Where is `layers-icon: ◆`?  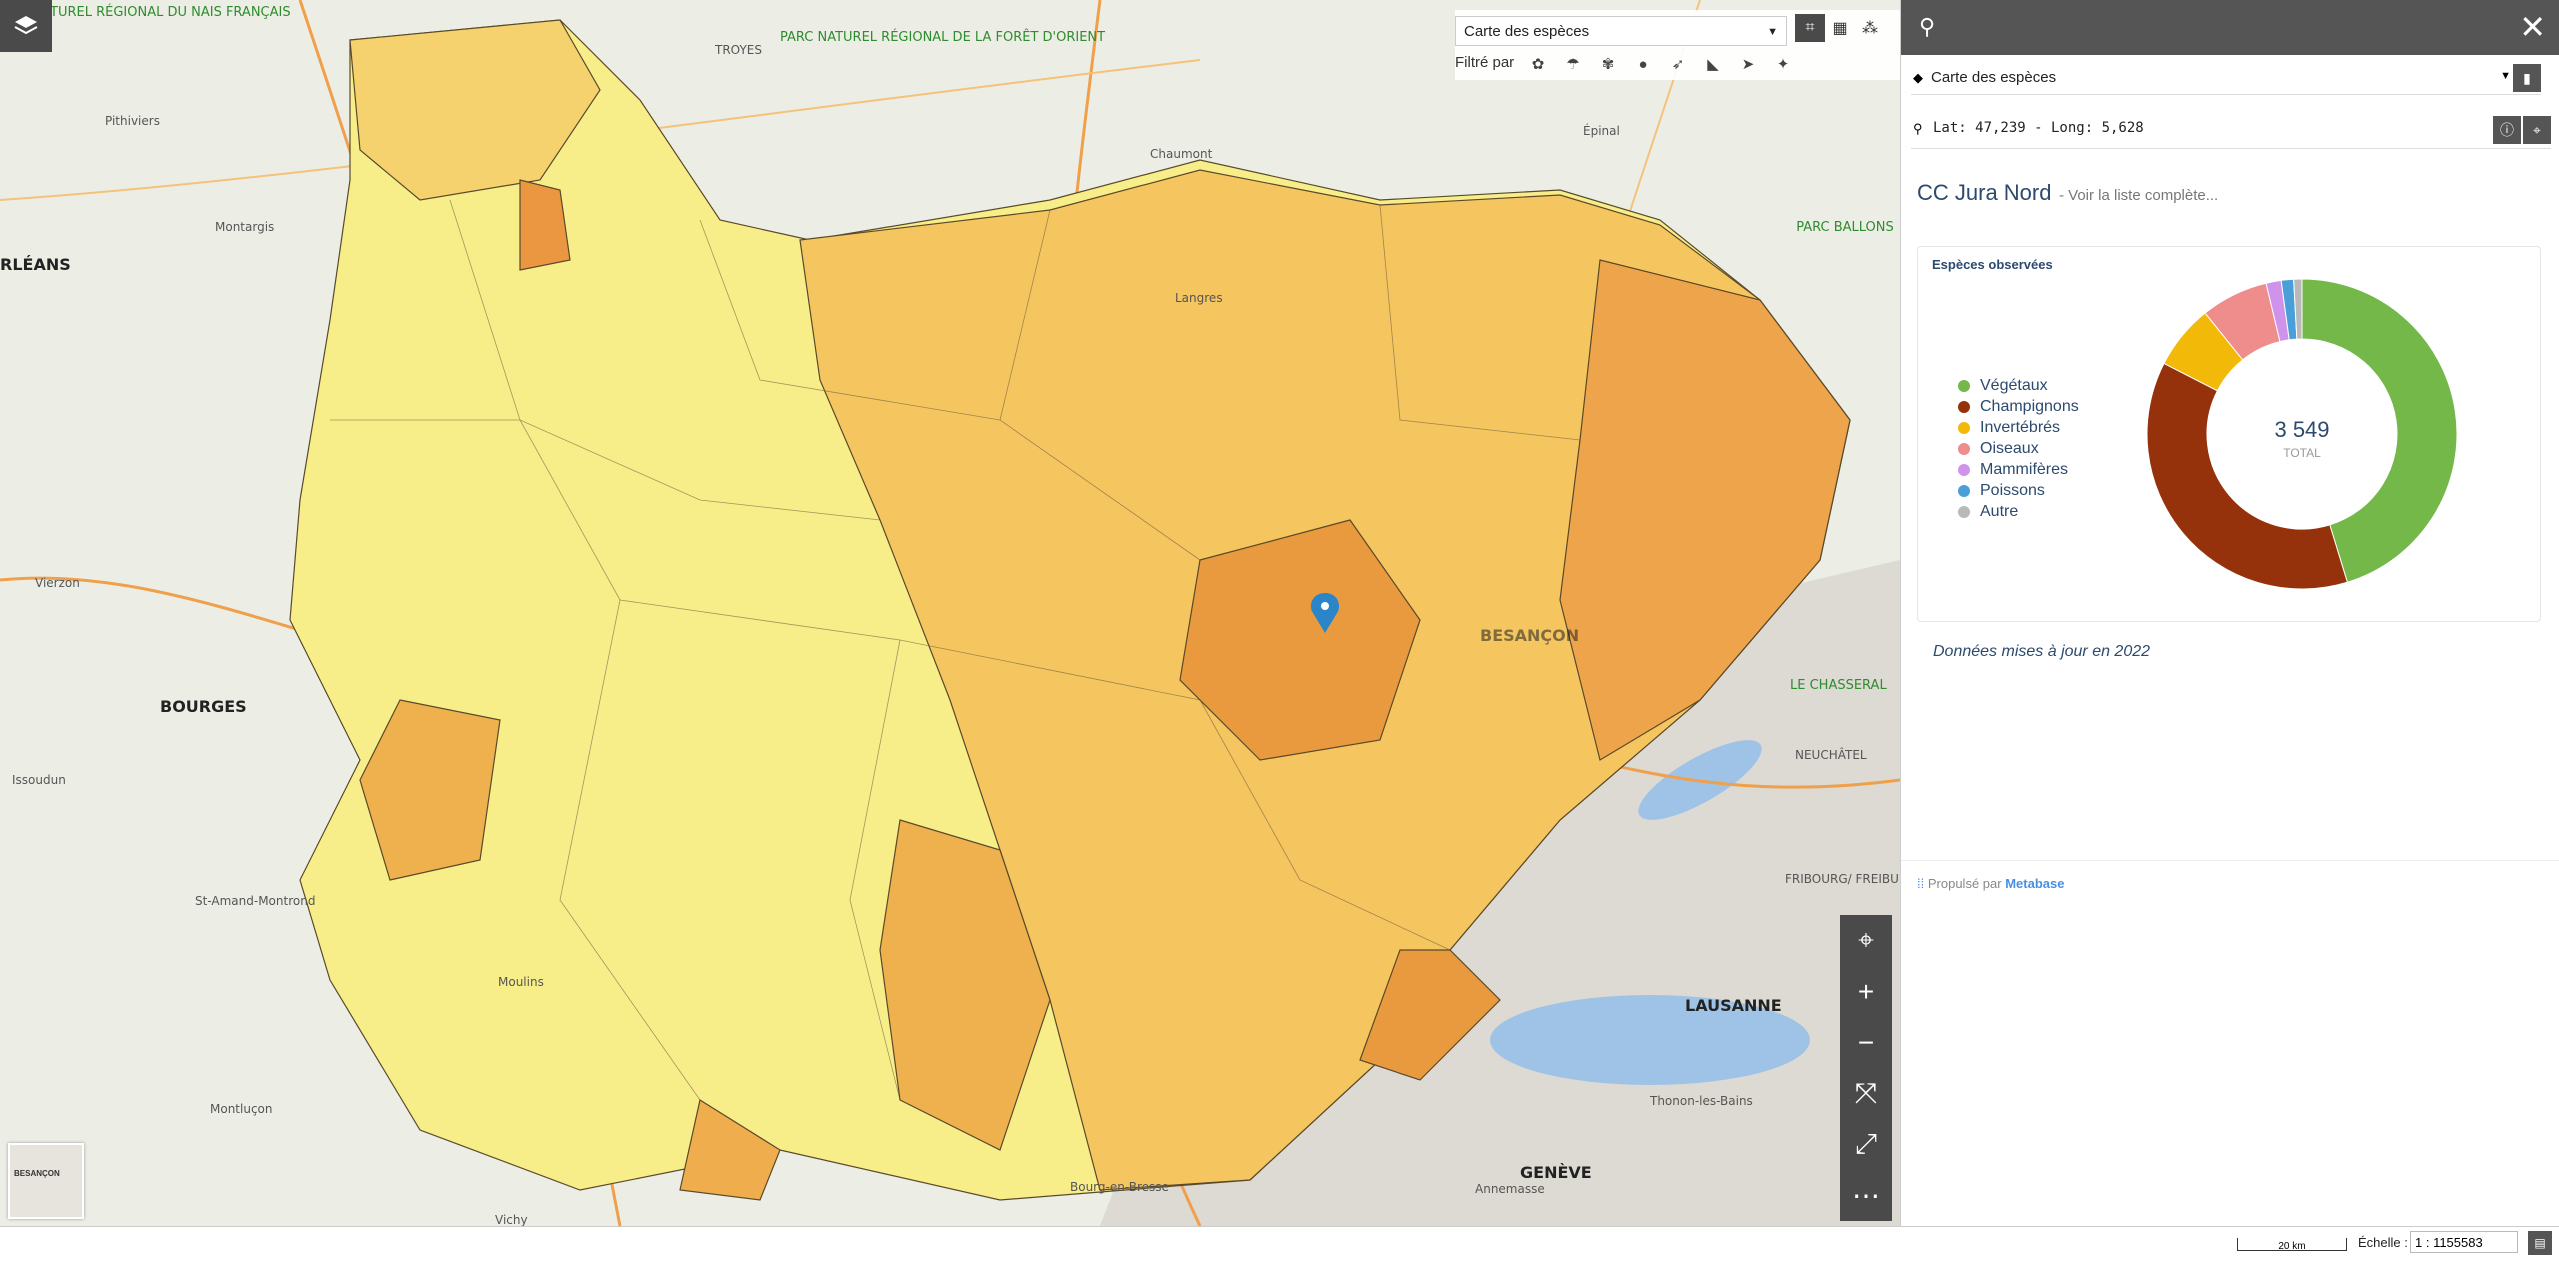
layers-icon: ◆ is located at coordinates (1918, 77).